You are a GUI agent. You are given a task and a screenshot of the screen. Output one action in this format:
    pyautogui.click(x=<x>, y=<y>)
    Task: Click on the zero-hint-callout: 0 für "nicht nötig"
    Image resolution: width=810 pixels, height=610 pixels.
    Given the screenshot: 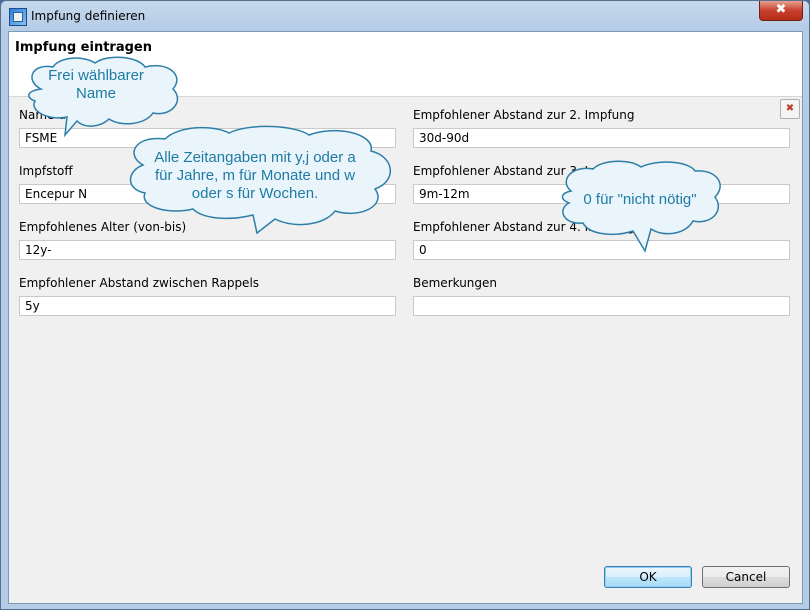 What is the action you would take?
    pyautogui.click(x=640, y=206)
    